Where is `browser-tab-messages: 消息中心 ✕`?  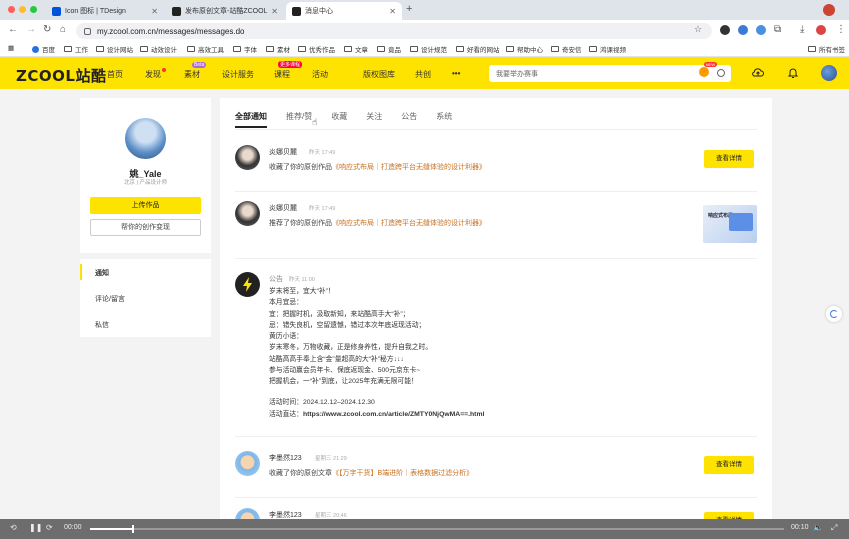 browser-tab-messages: 消息中心 ✕ is located at coordinates (344, 11).